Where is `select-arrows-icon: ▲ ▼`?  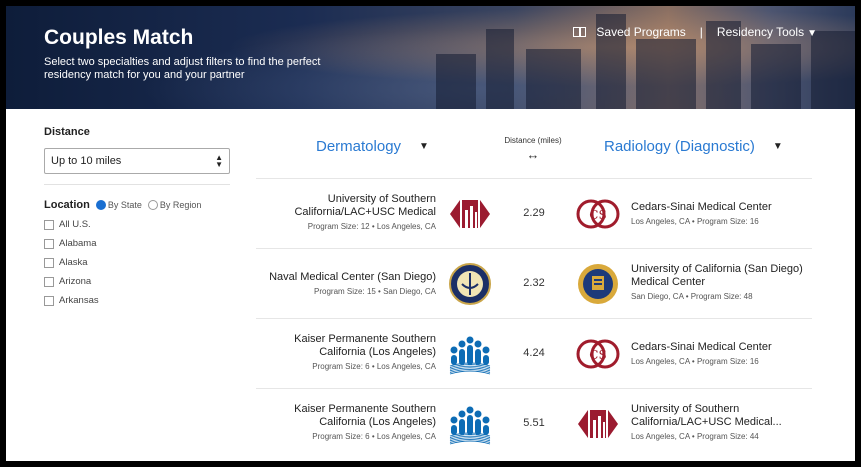 select-arrows-icon: ▲ ▼ is located at coordinates (219, 161).